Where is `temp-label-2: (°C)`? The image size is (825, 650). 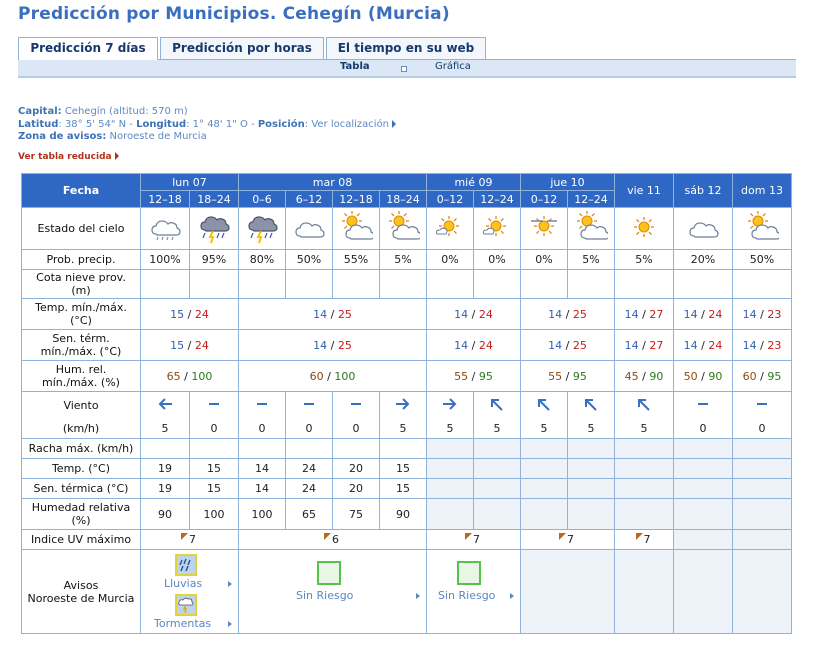
temp-label-2: (°C) is located at coordinates (81, 320).